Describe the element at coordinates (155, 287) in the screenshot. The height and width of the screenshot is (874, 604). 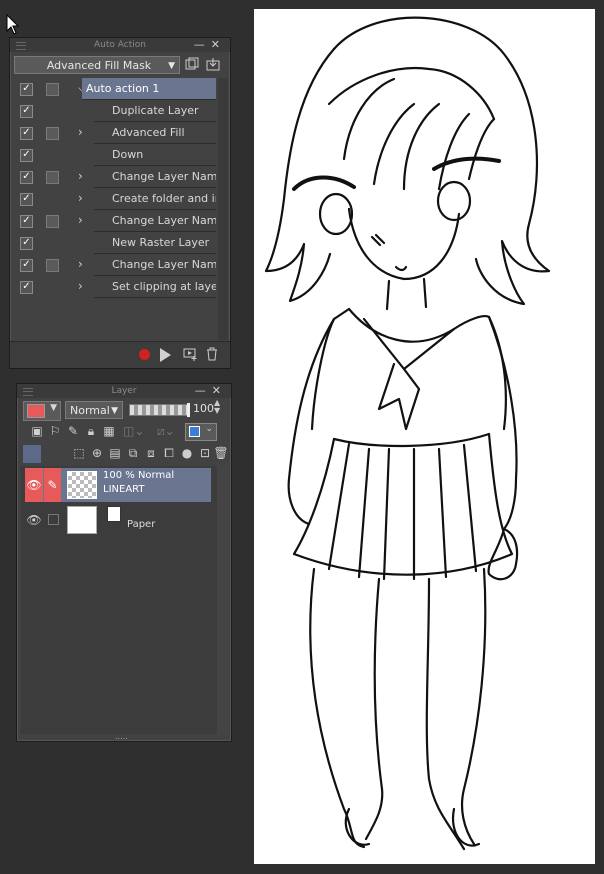
I see `list-item-label: Set clipping at layer belo` at that location.